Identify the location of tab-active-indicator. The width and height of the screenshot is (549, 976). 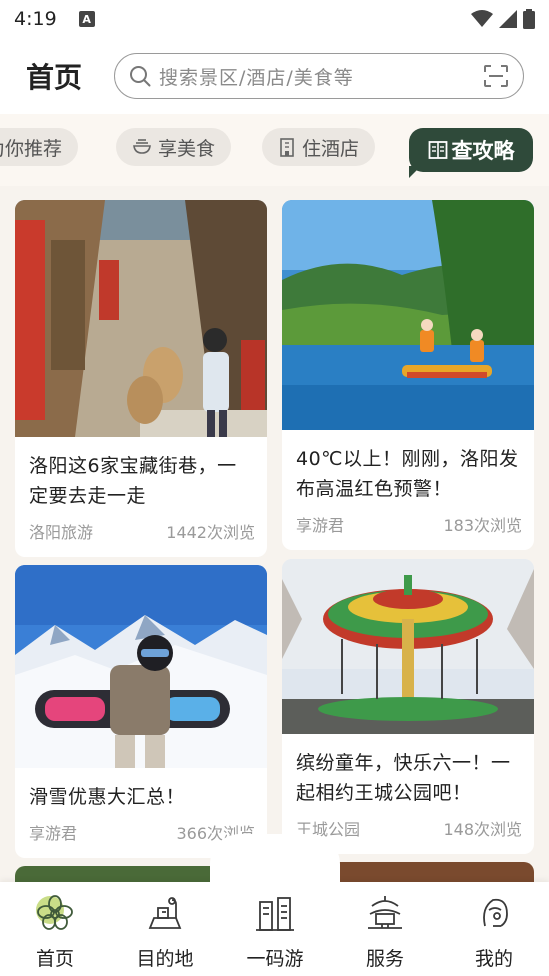
(415, 172).